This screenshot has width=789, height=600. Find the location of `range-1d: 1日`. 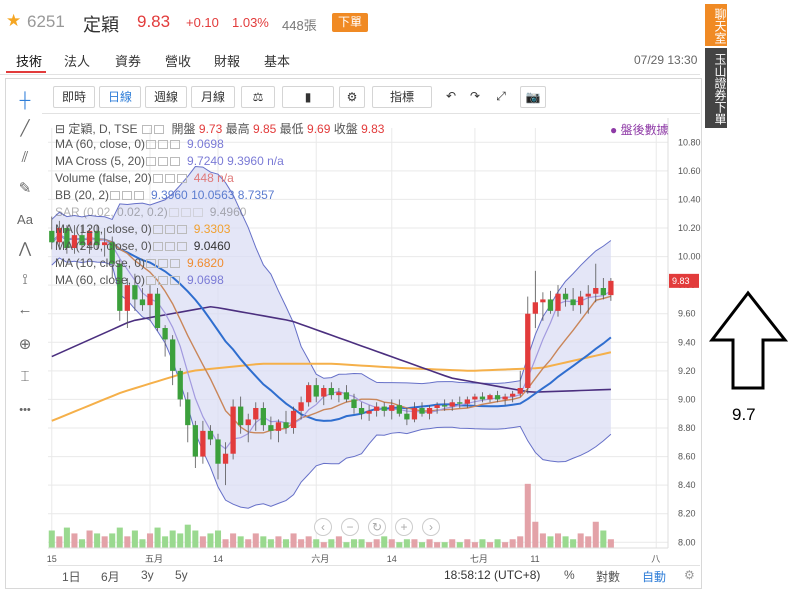

range-1d: 1日 is located at coordinates (71, 576).